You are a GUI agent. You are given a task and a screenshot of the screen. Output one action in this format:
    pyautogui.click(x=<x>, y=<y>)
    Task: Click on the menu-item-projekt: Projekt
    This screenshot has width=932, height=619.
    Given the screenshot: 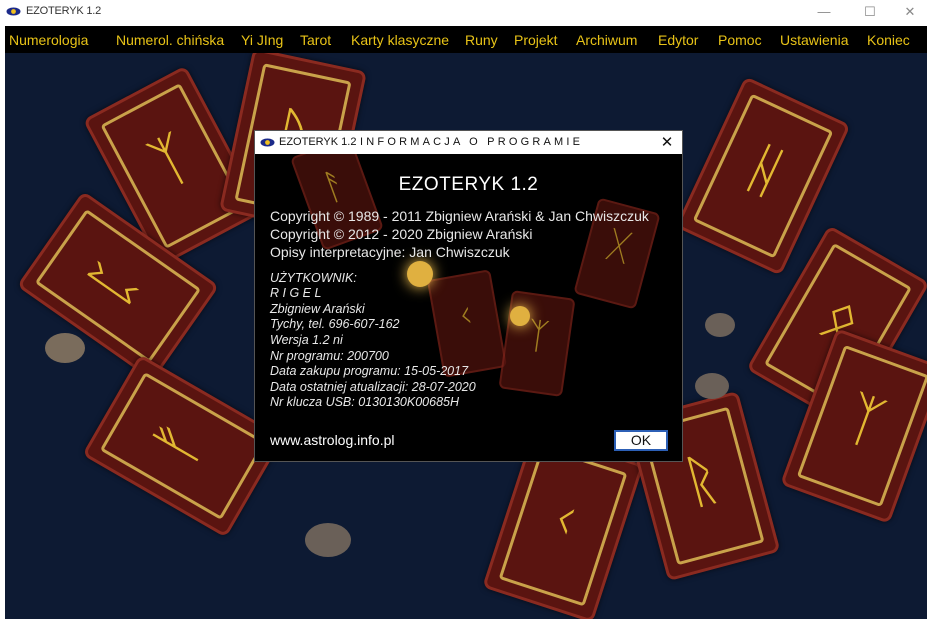 What is the action you would take?
    pyautogui.click(x=536, y=40)
    